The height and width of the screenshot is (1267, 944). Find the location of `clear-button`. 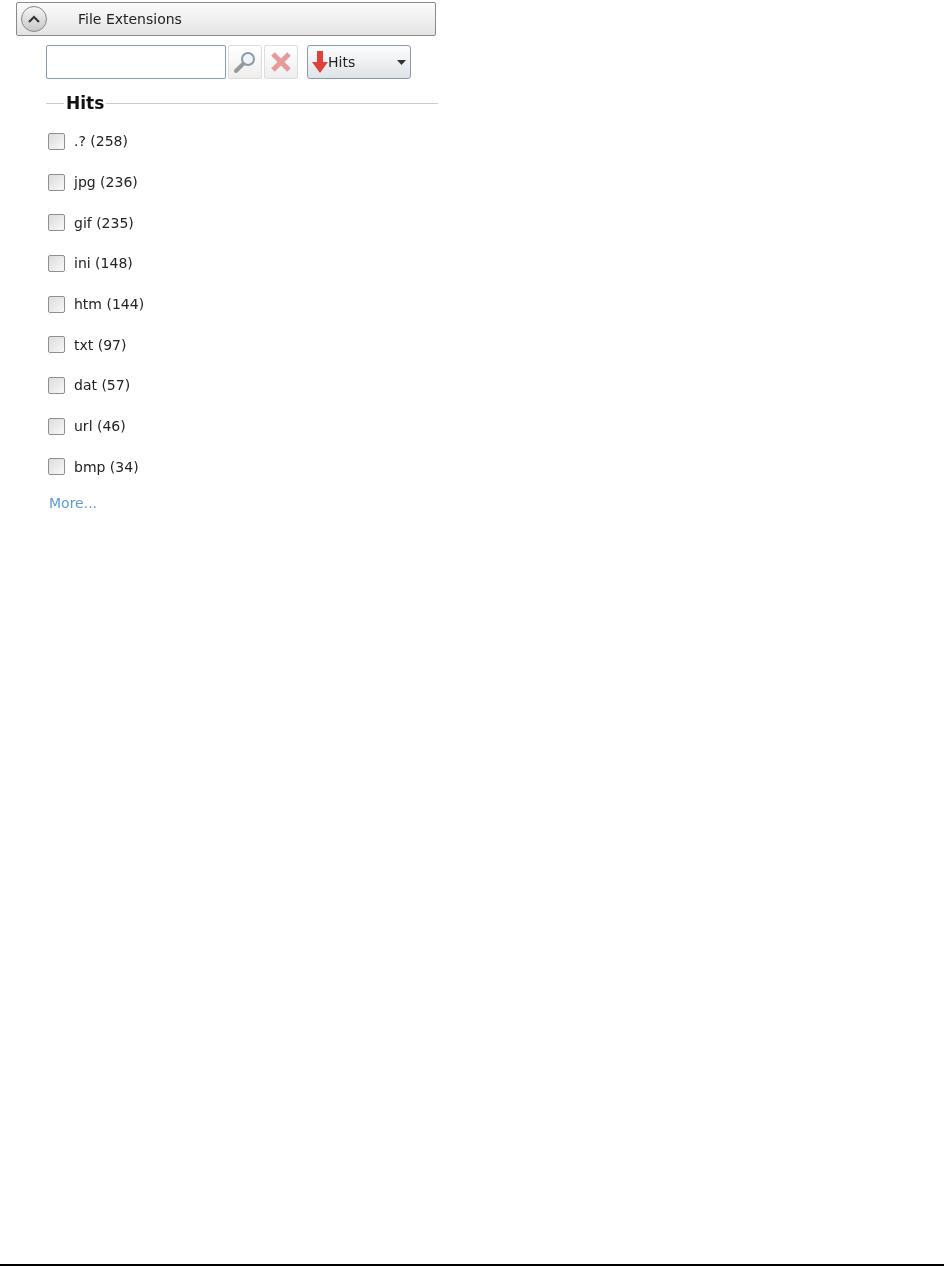

clear-button is located at coordinates (281, 62).